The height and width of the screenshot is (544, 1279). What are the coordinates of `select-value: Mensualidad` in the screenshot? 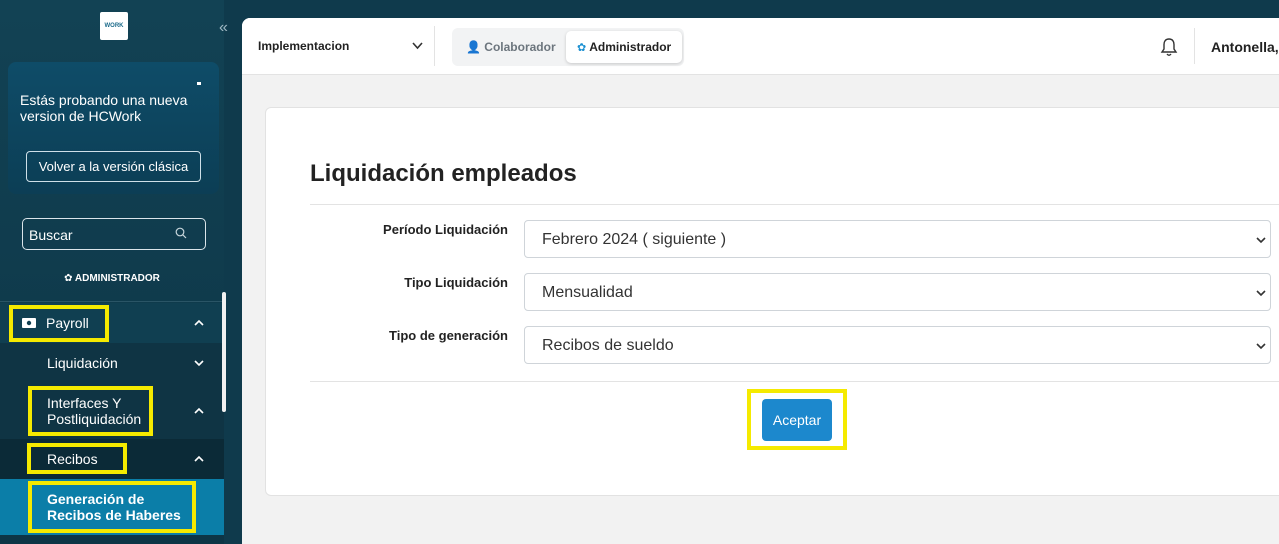 It's located at (587, 292).